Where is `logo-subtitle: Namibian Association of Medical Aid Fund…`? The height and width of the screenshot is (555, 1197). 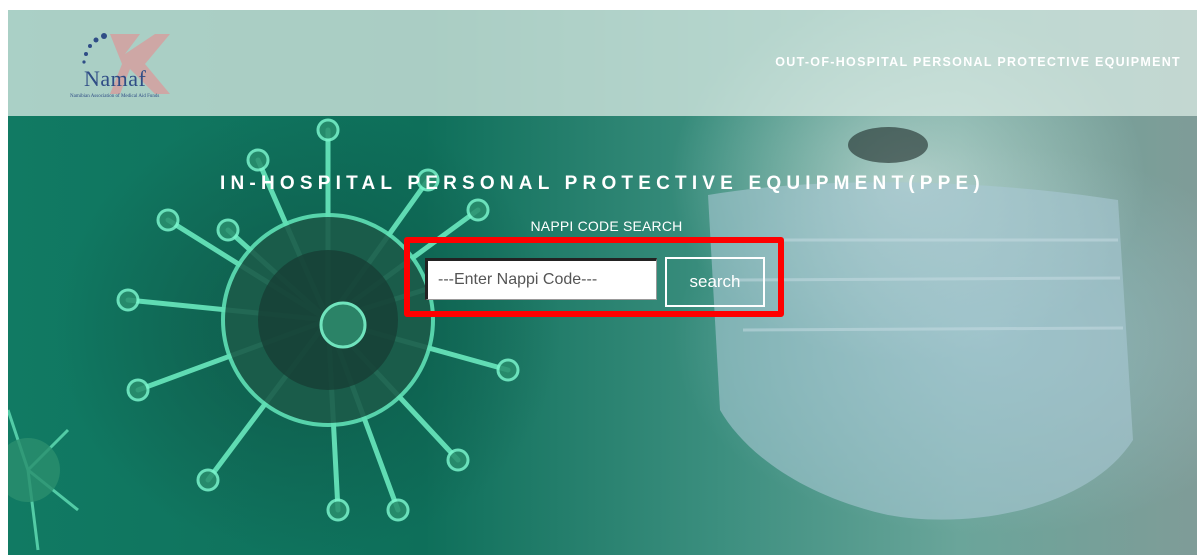
logo-subtitle: Namibian Association of Medical Aid Fund… is located at coordinates (115, 96).